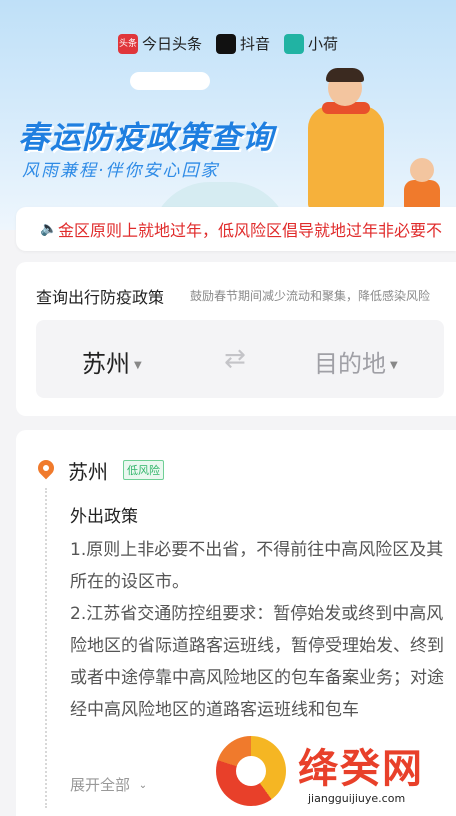 Image resolution: width=456 pixels, height=816 pixels. Describe the element at coordinates (250, 230) in the screenshot. I see `notice-text: 金区原则上就地过年，低风险区倡导就地过年非必要不` at that location.